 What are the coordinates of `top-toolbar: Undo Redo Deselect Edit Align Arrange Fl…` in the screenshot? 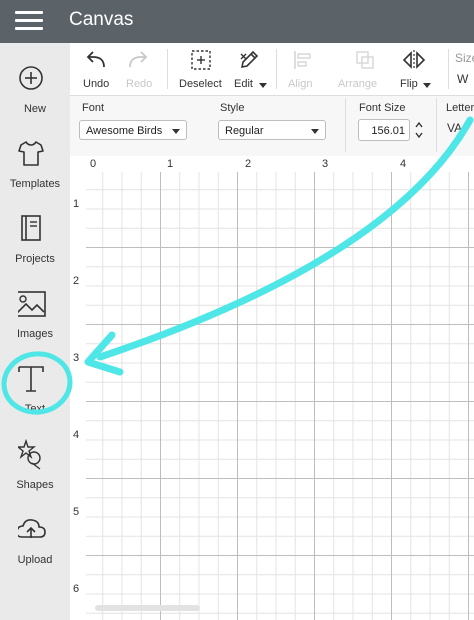 It's located at (272, 69).